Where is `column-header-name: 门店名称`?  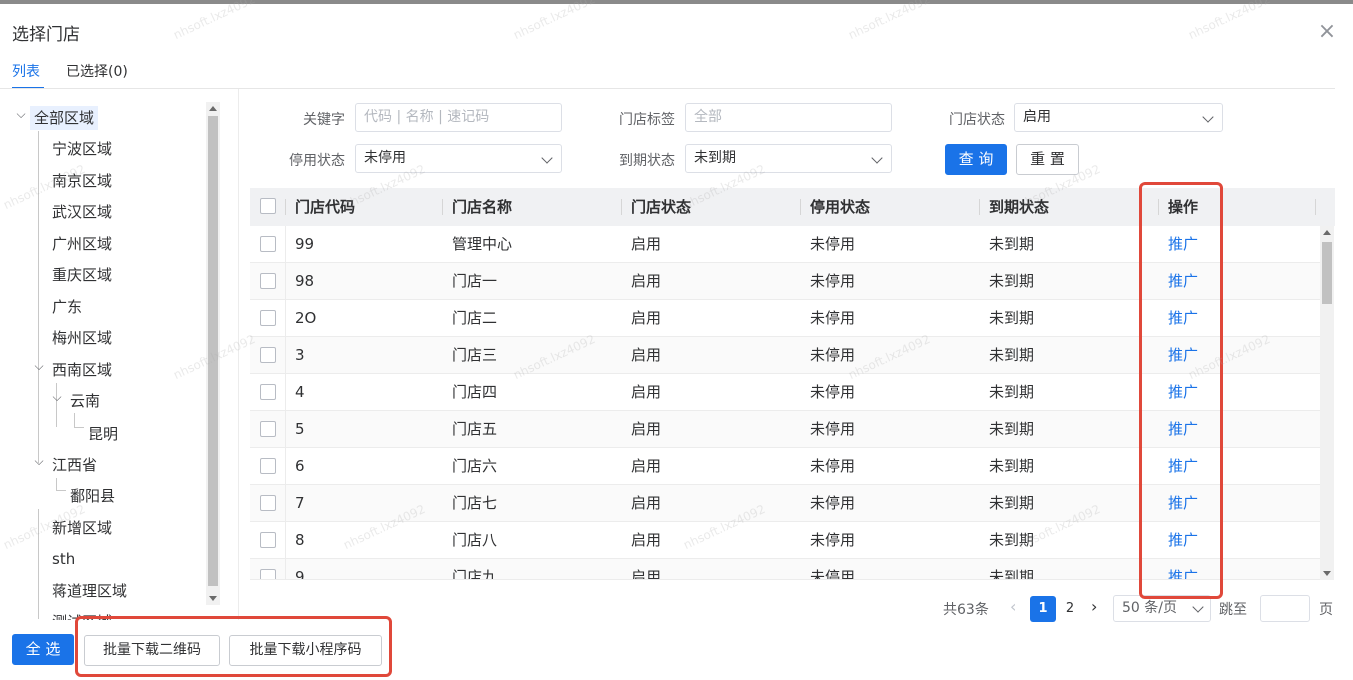 column-header-name: 门店名称 is located at coordinates (482, 207).